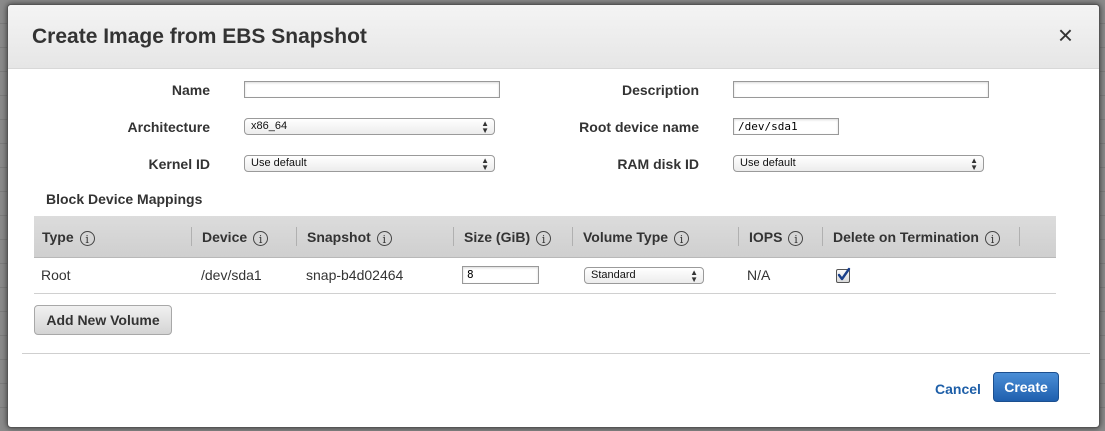 The width and height of the screenshot is (1105, 431). I want to click on column-header-iops: IOPS i, so click(776, 237).